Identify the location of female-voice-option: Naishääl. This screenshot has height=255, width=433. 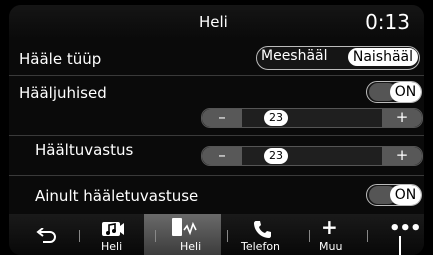
(382, 57).